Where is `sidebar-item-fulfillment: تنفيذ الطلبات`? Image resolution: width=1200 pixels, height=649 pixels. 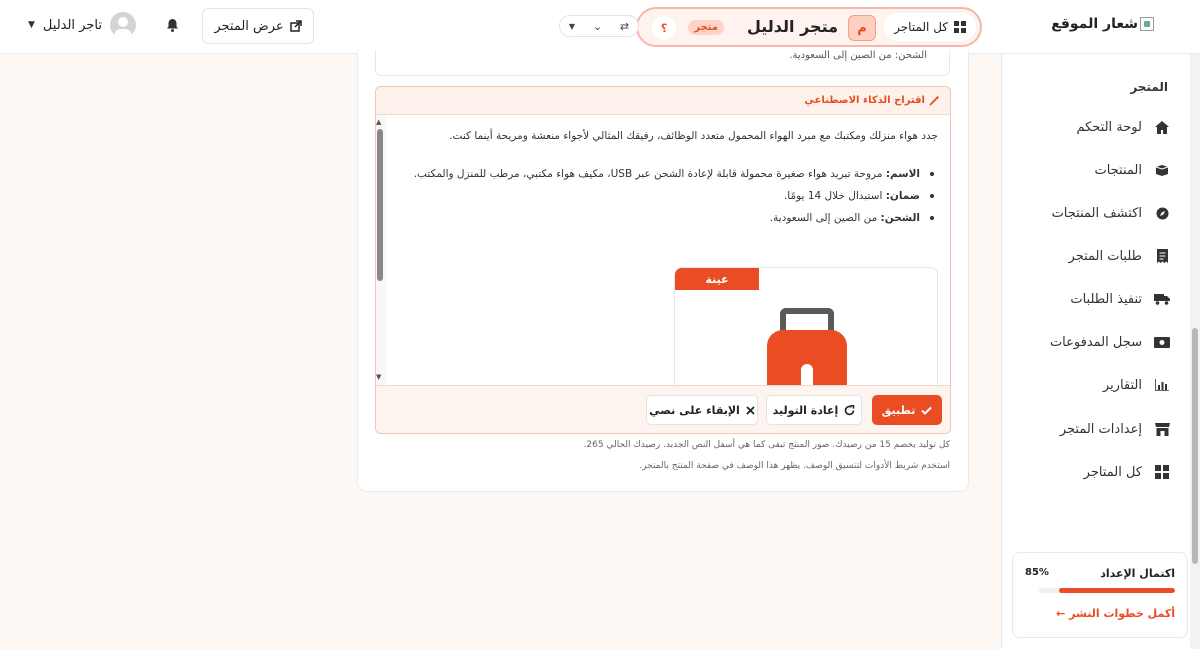 sidebar-item-fulfillment: تنفيذ الطلبات is located at coordinates (1090, 299).